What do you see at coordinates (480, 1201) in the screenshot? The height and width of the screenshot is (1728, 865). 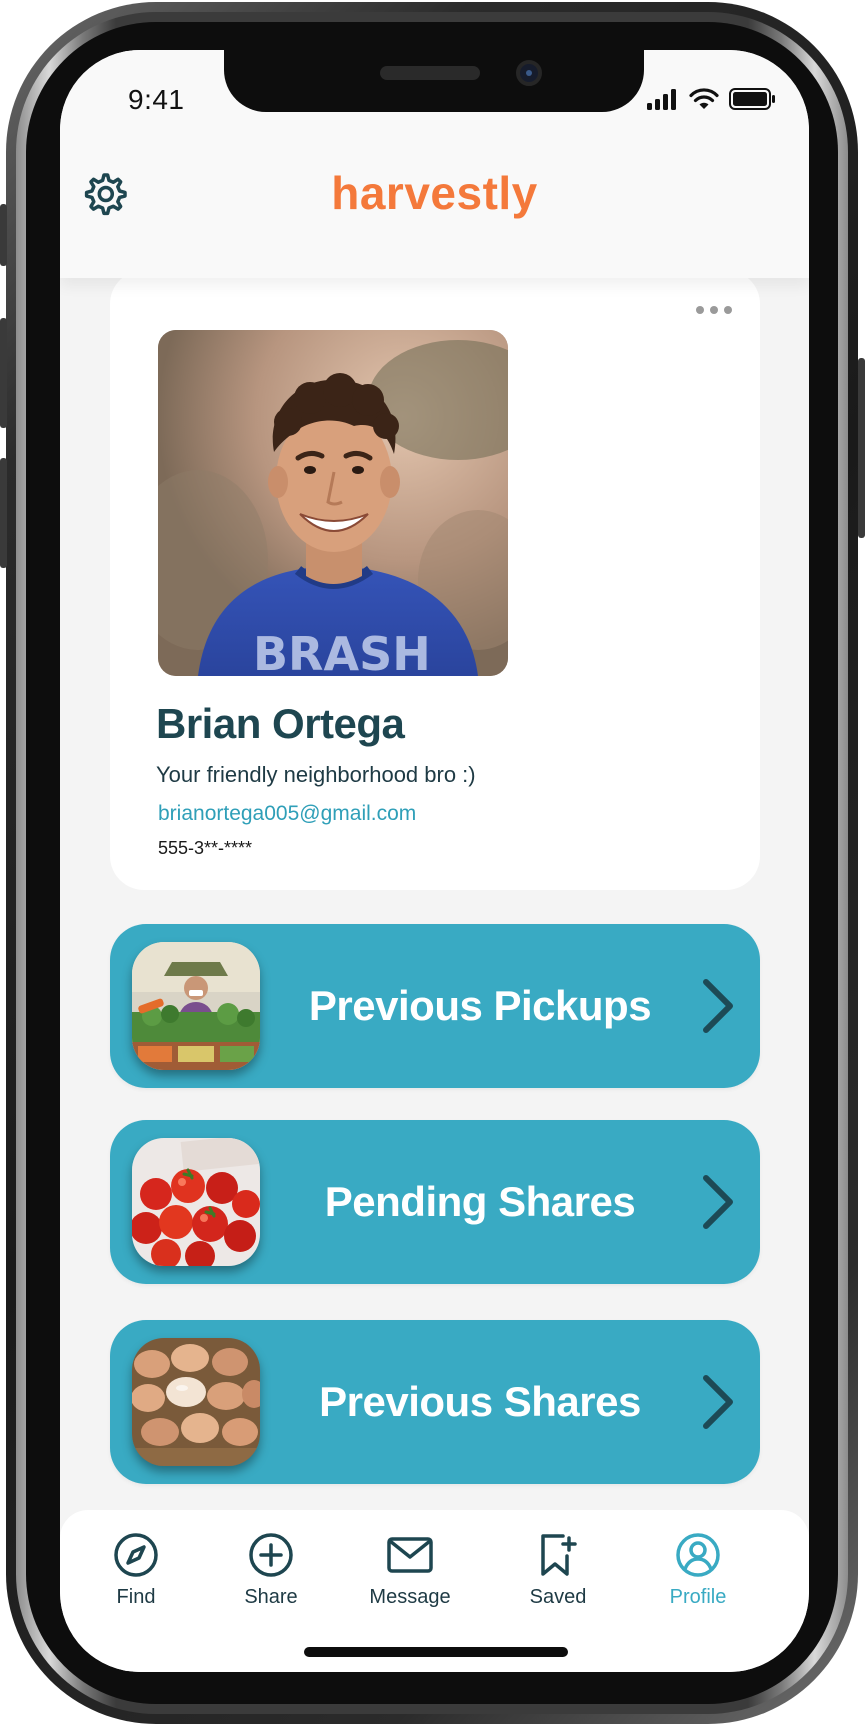 I see `pending-shares-label: Pending Shares` at bounding box center [480, 1201].